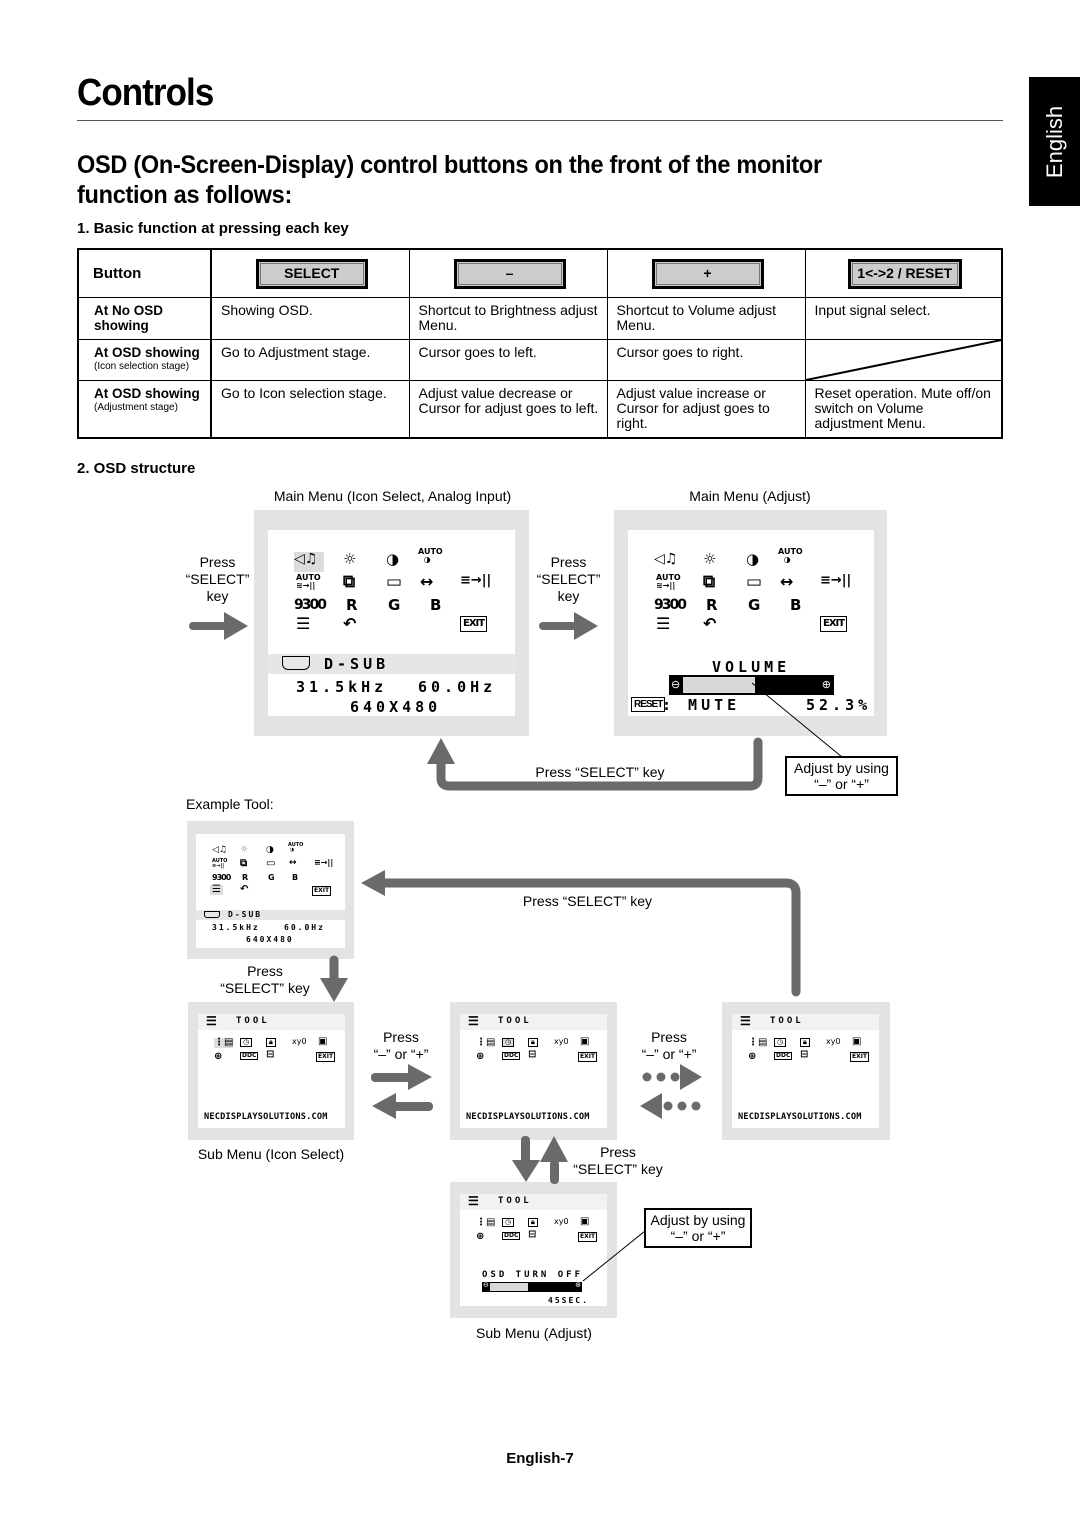 The height and width of the screenshot is (1528, 1080). What do you see at coordinates (401, 1046) in the screenshot?
I see `press-minus-plus-label-1: Press “–” or “+”` at bounding box center [401, 1046].